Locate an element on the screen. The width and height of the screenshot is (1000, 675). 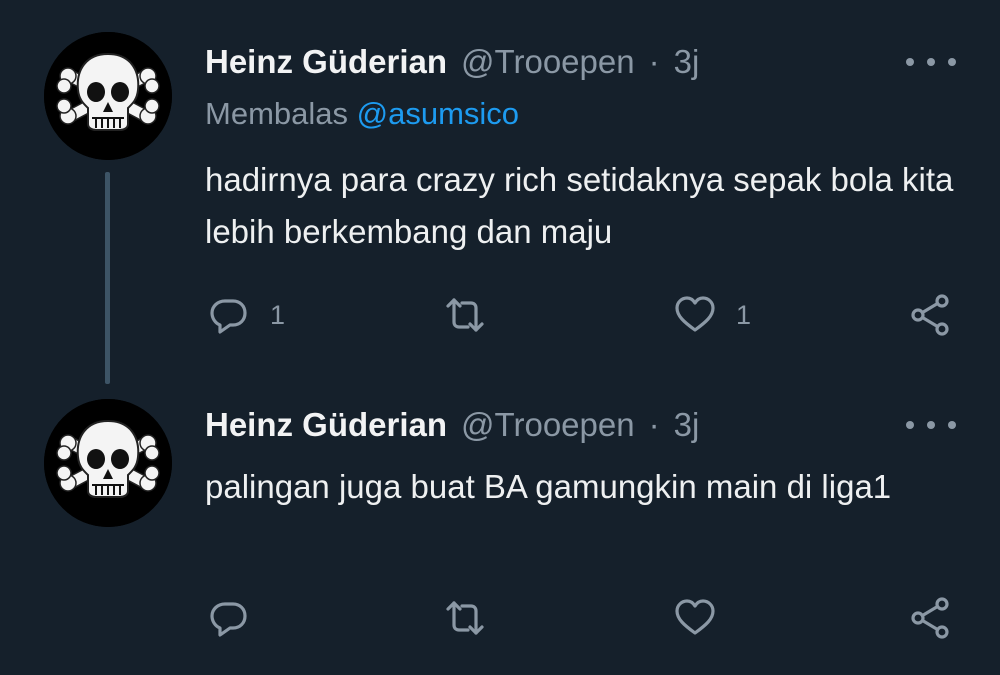
tweet-actions: 1 1 is located at coordinates (500, 315).